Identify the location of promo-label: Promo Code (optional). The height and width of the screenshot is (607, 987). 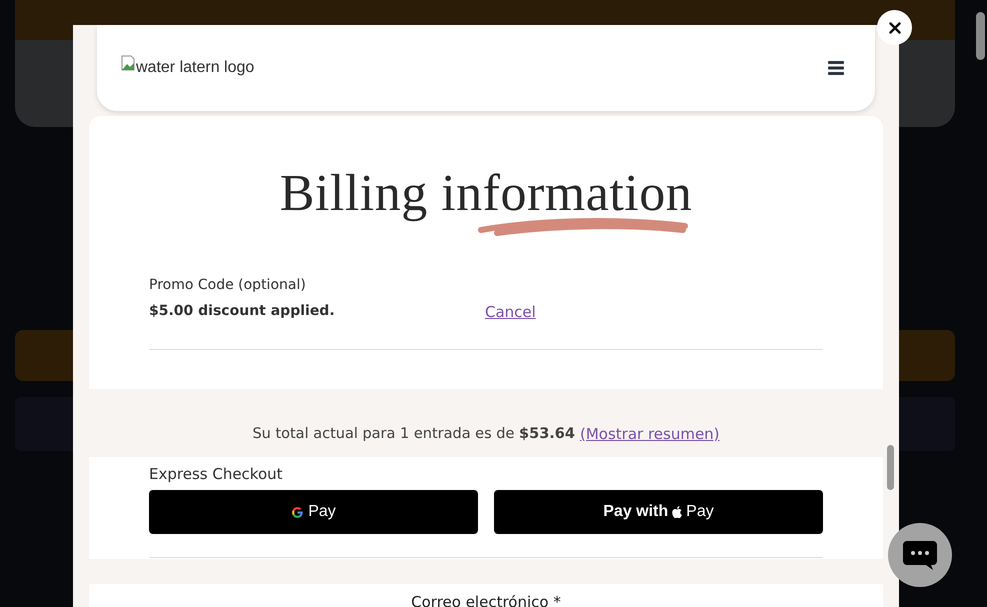
(228, 285).